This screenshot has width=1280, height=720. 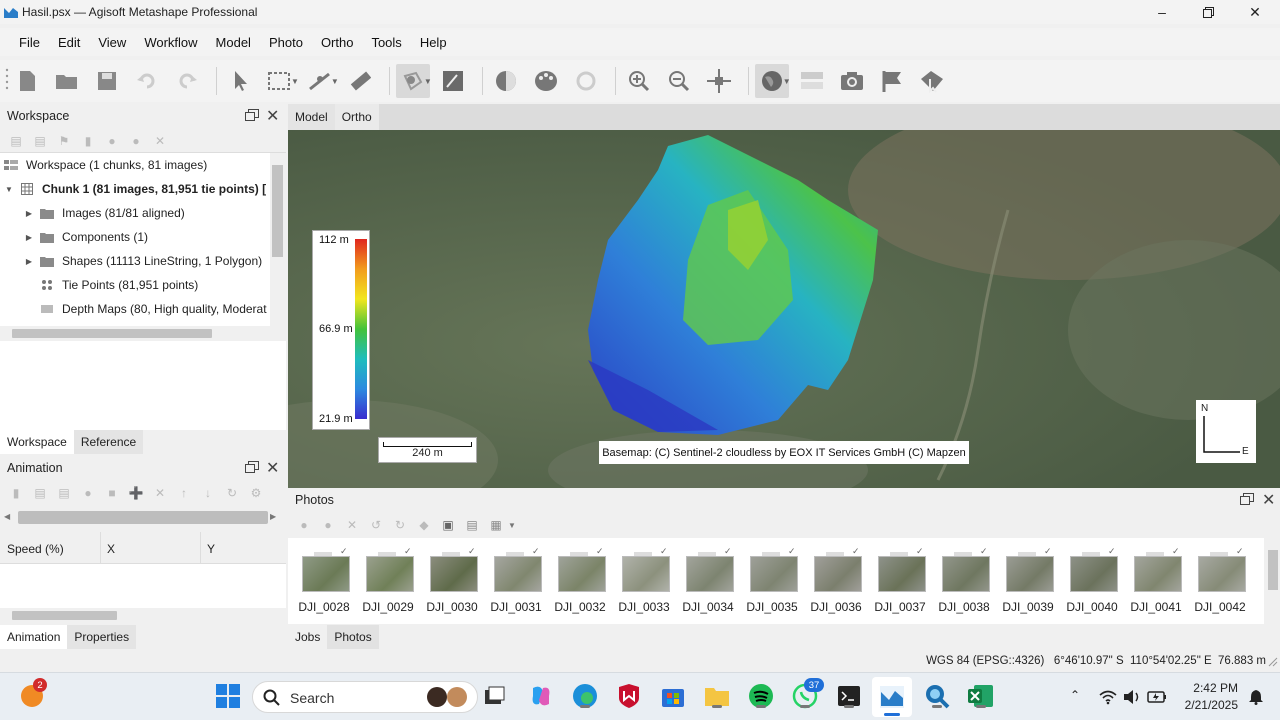 What do you see at coordinates (170, 42) in the screenshot?
I see `menu-workflow: Workflow` at bounding box center [170, 42].